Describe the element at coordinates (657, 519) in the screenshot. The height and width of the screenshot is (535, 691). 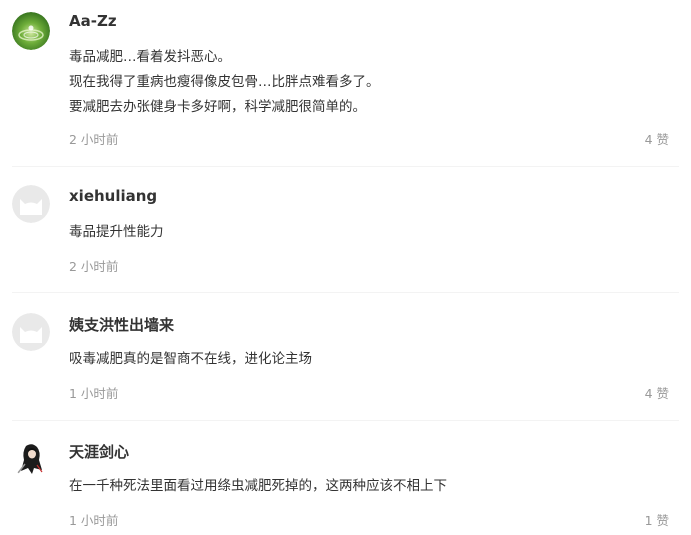
I see `like-count: 1 赞` at that location.